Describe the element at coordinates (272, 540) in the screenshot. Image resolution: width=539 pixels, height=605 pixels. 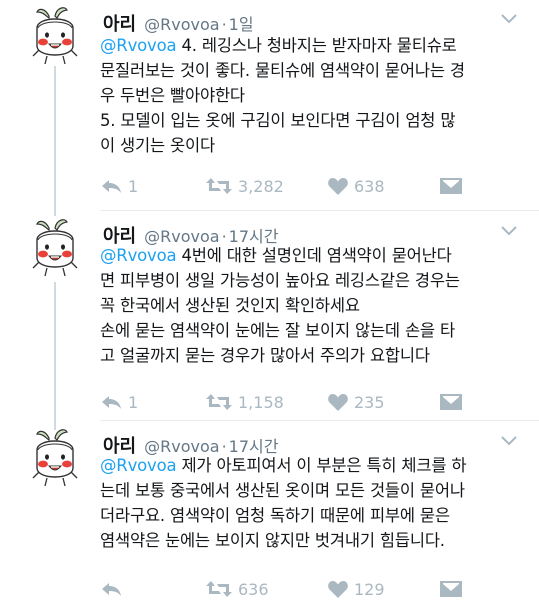
I see `tweet-line: 염색약은 눈에는 보이지 않지만 벗겨내기 힘듭니다.` at that location.